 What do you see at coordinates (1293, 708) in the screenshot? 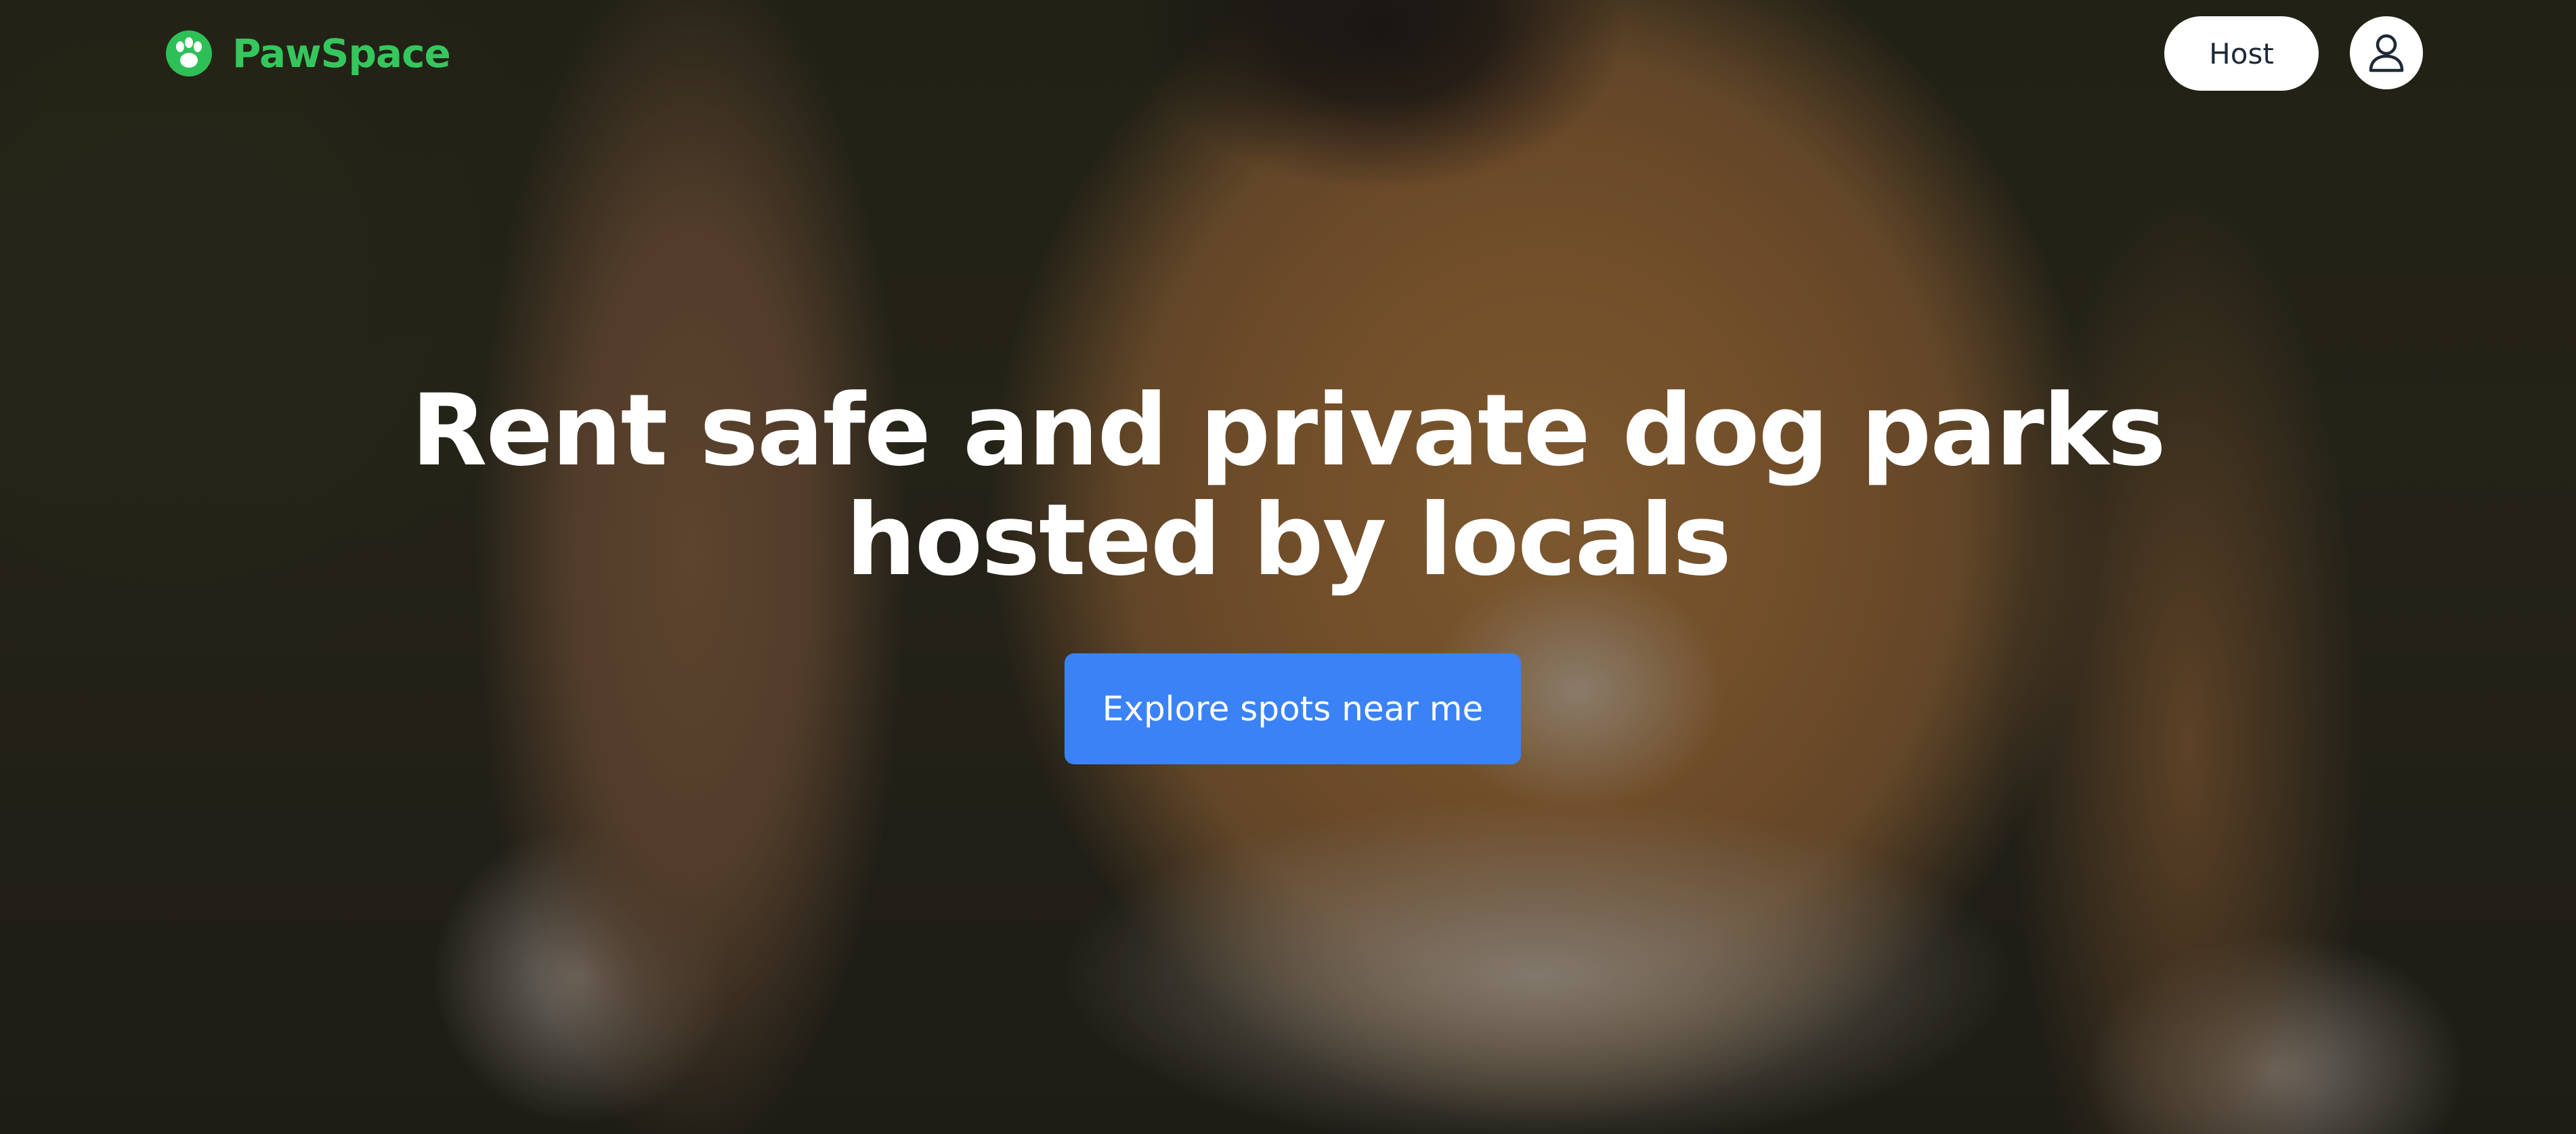
I see `explore-spots-button: Explore spots near me` at bounding box center [1293, 708].